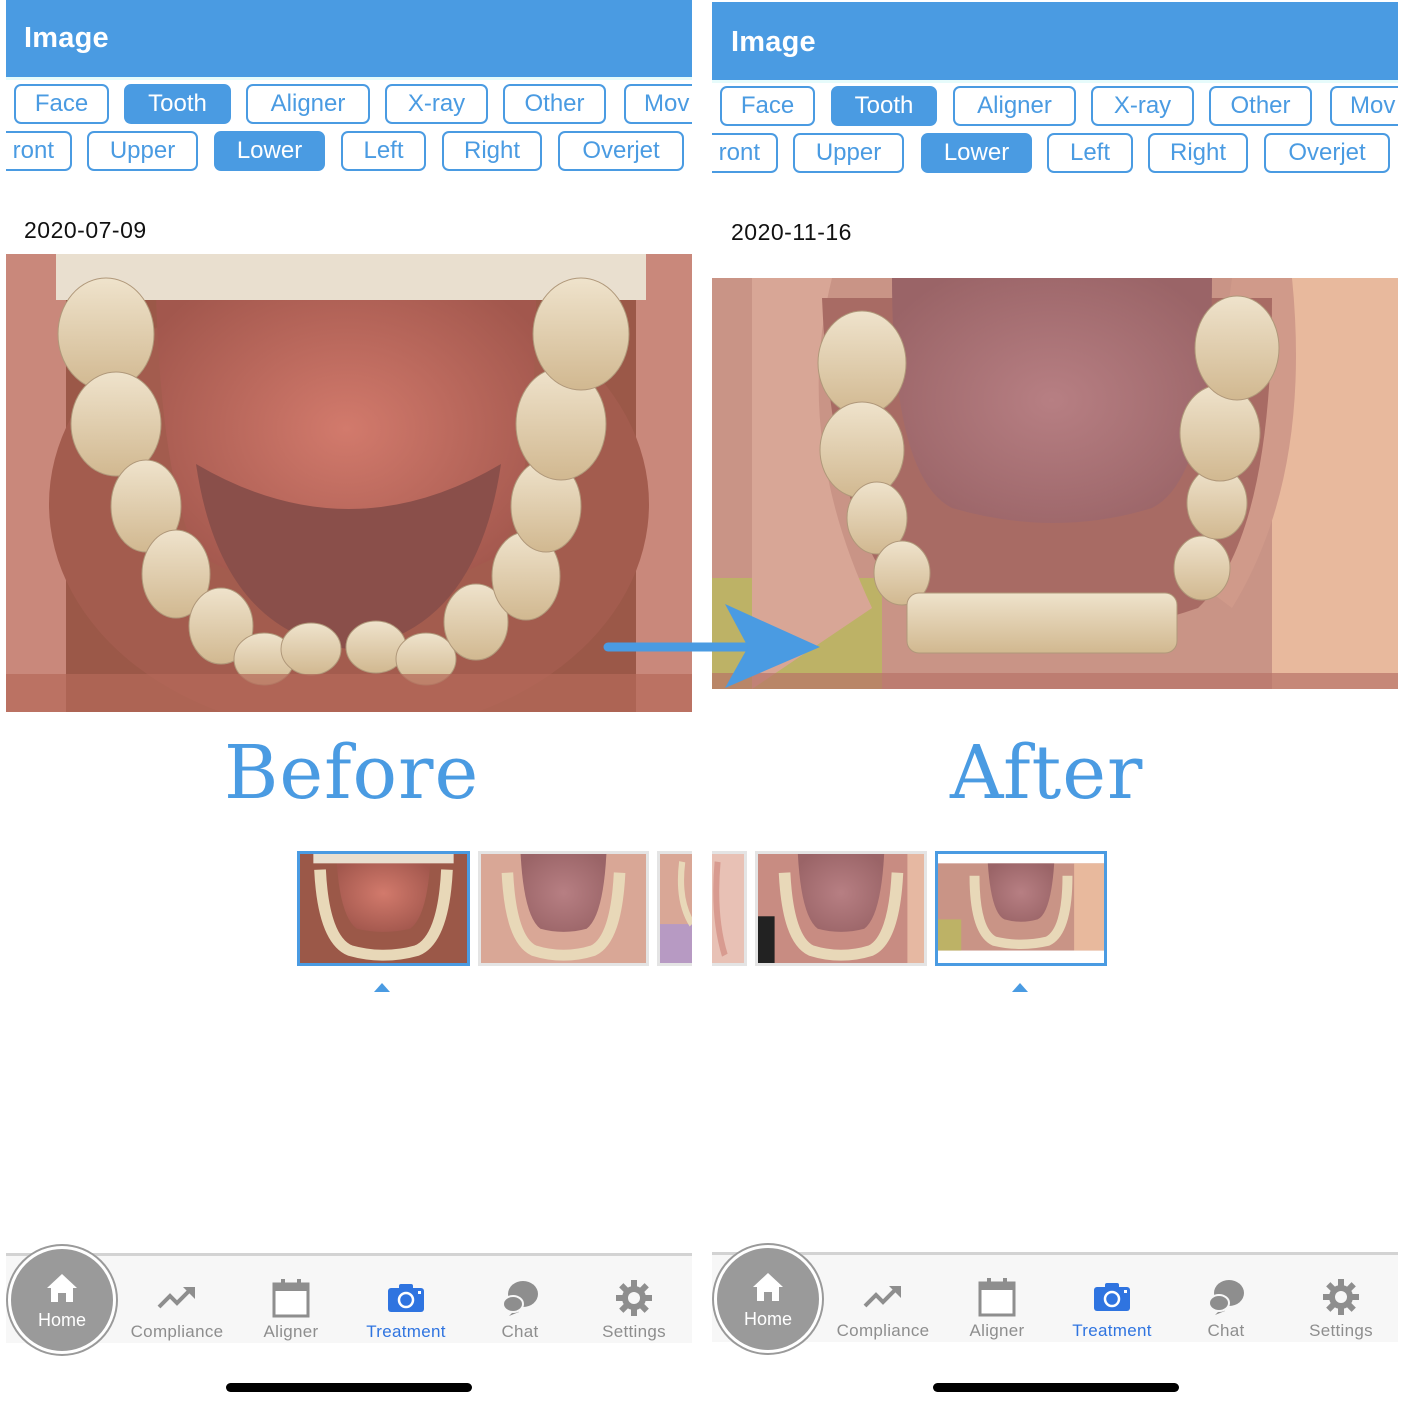 This screenshot has width=1404, height=1406. I want to click on after-caption: After, so click(1047, 773).